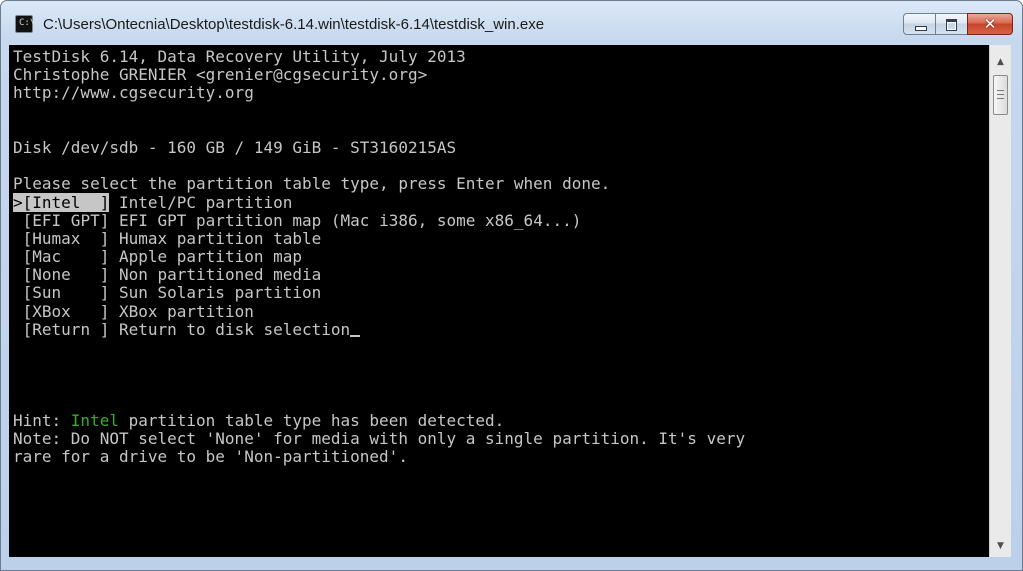  Describe the element at coordinates (94, 420) in the screenshot. I see `hint-detected-type: Intel` at that location.